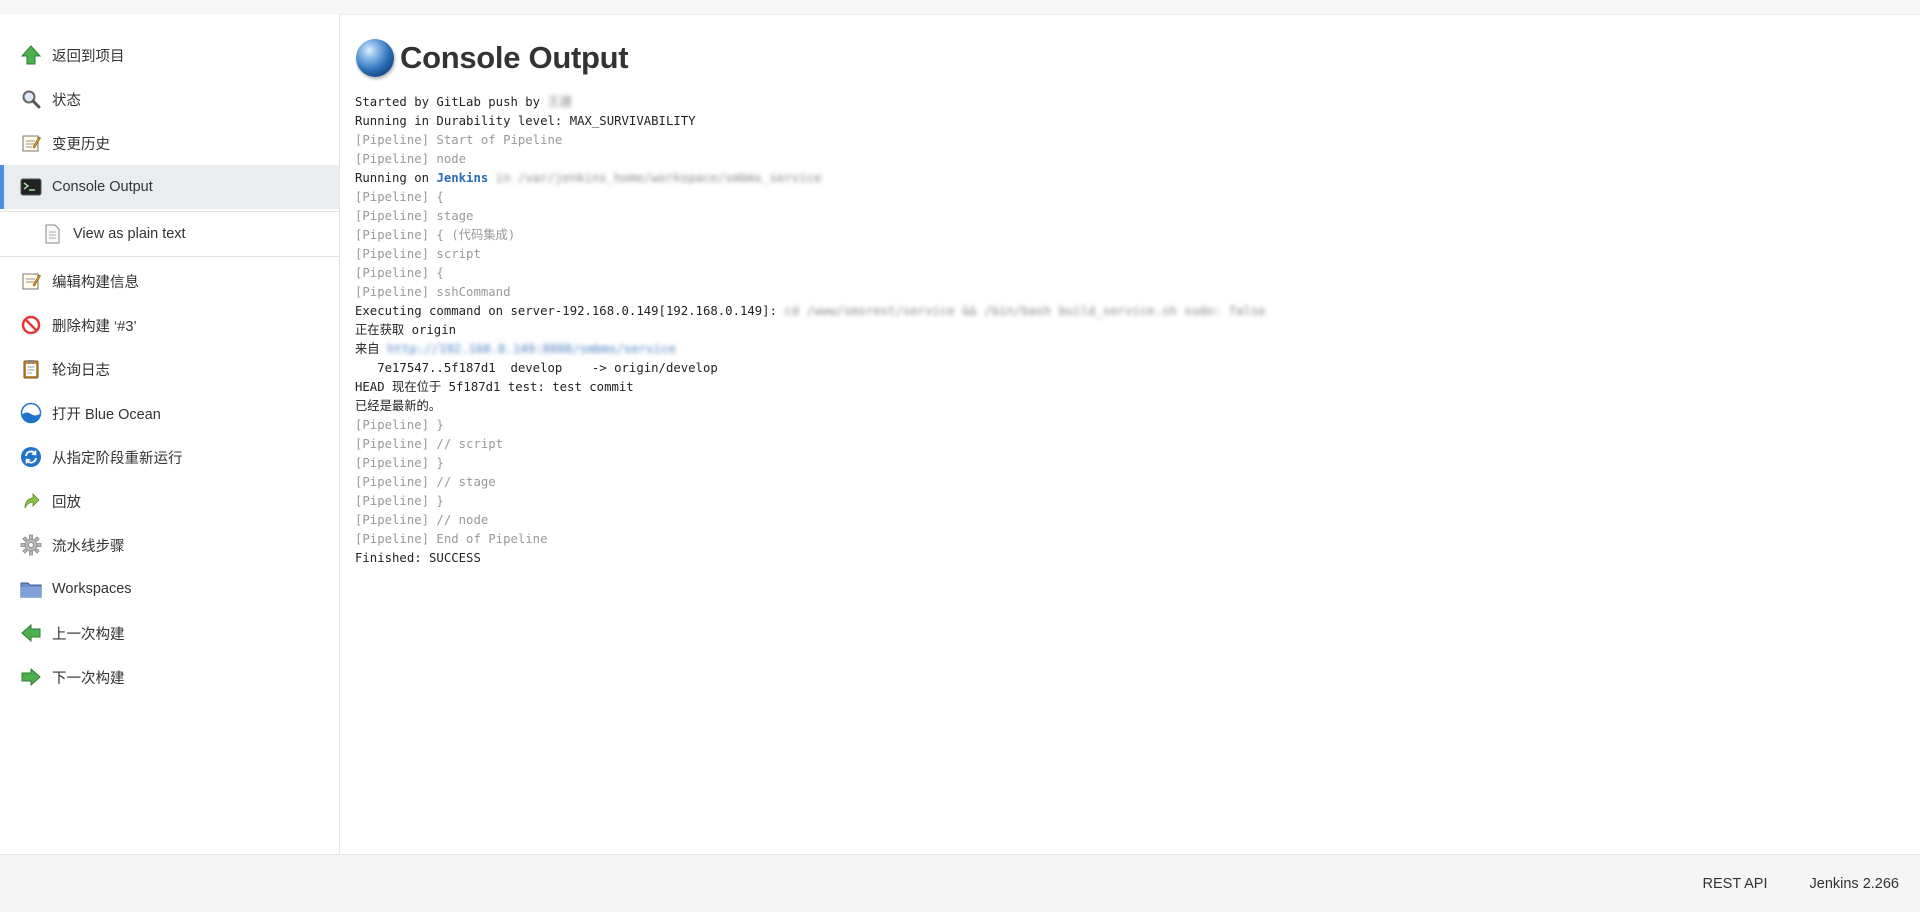  What do you see at coordinates (418, 254) in the screenshot?
I see `console-line: [Pipeline] script` at bounding box center [418, 254].